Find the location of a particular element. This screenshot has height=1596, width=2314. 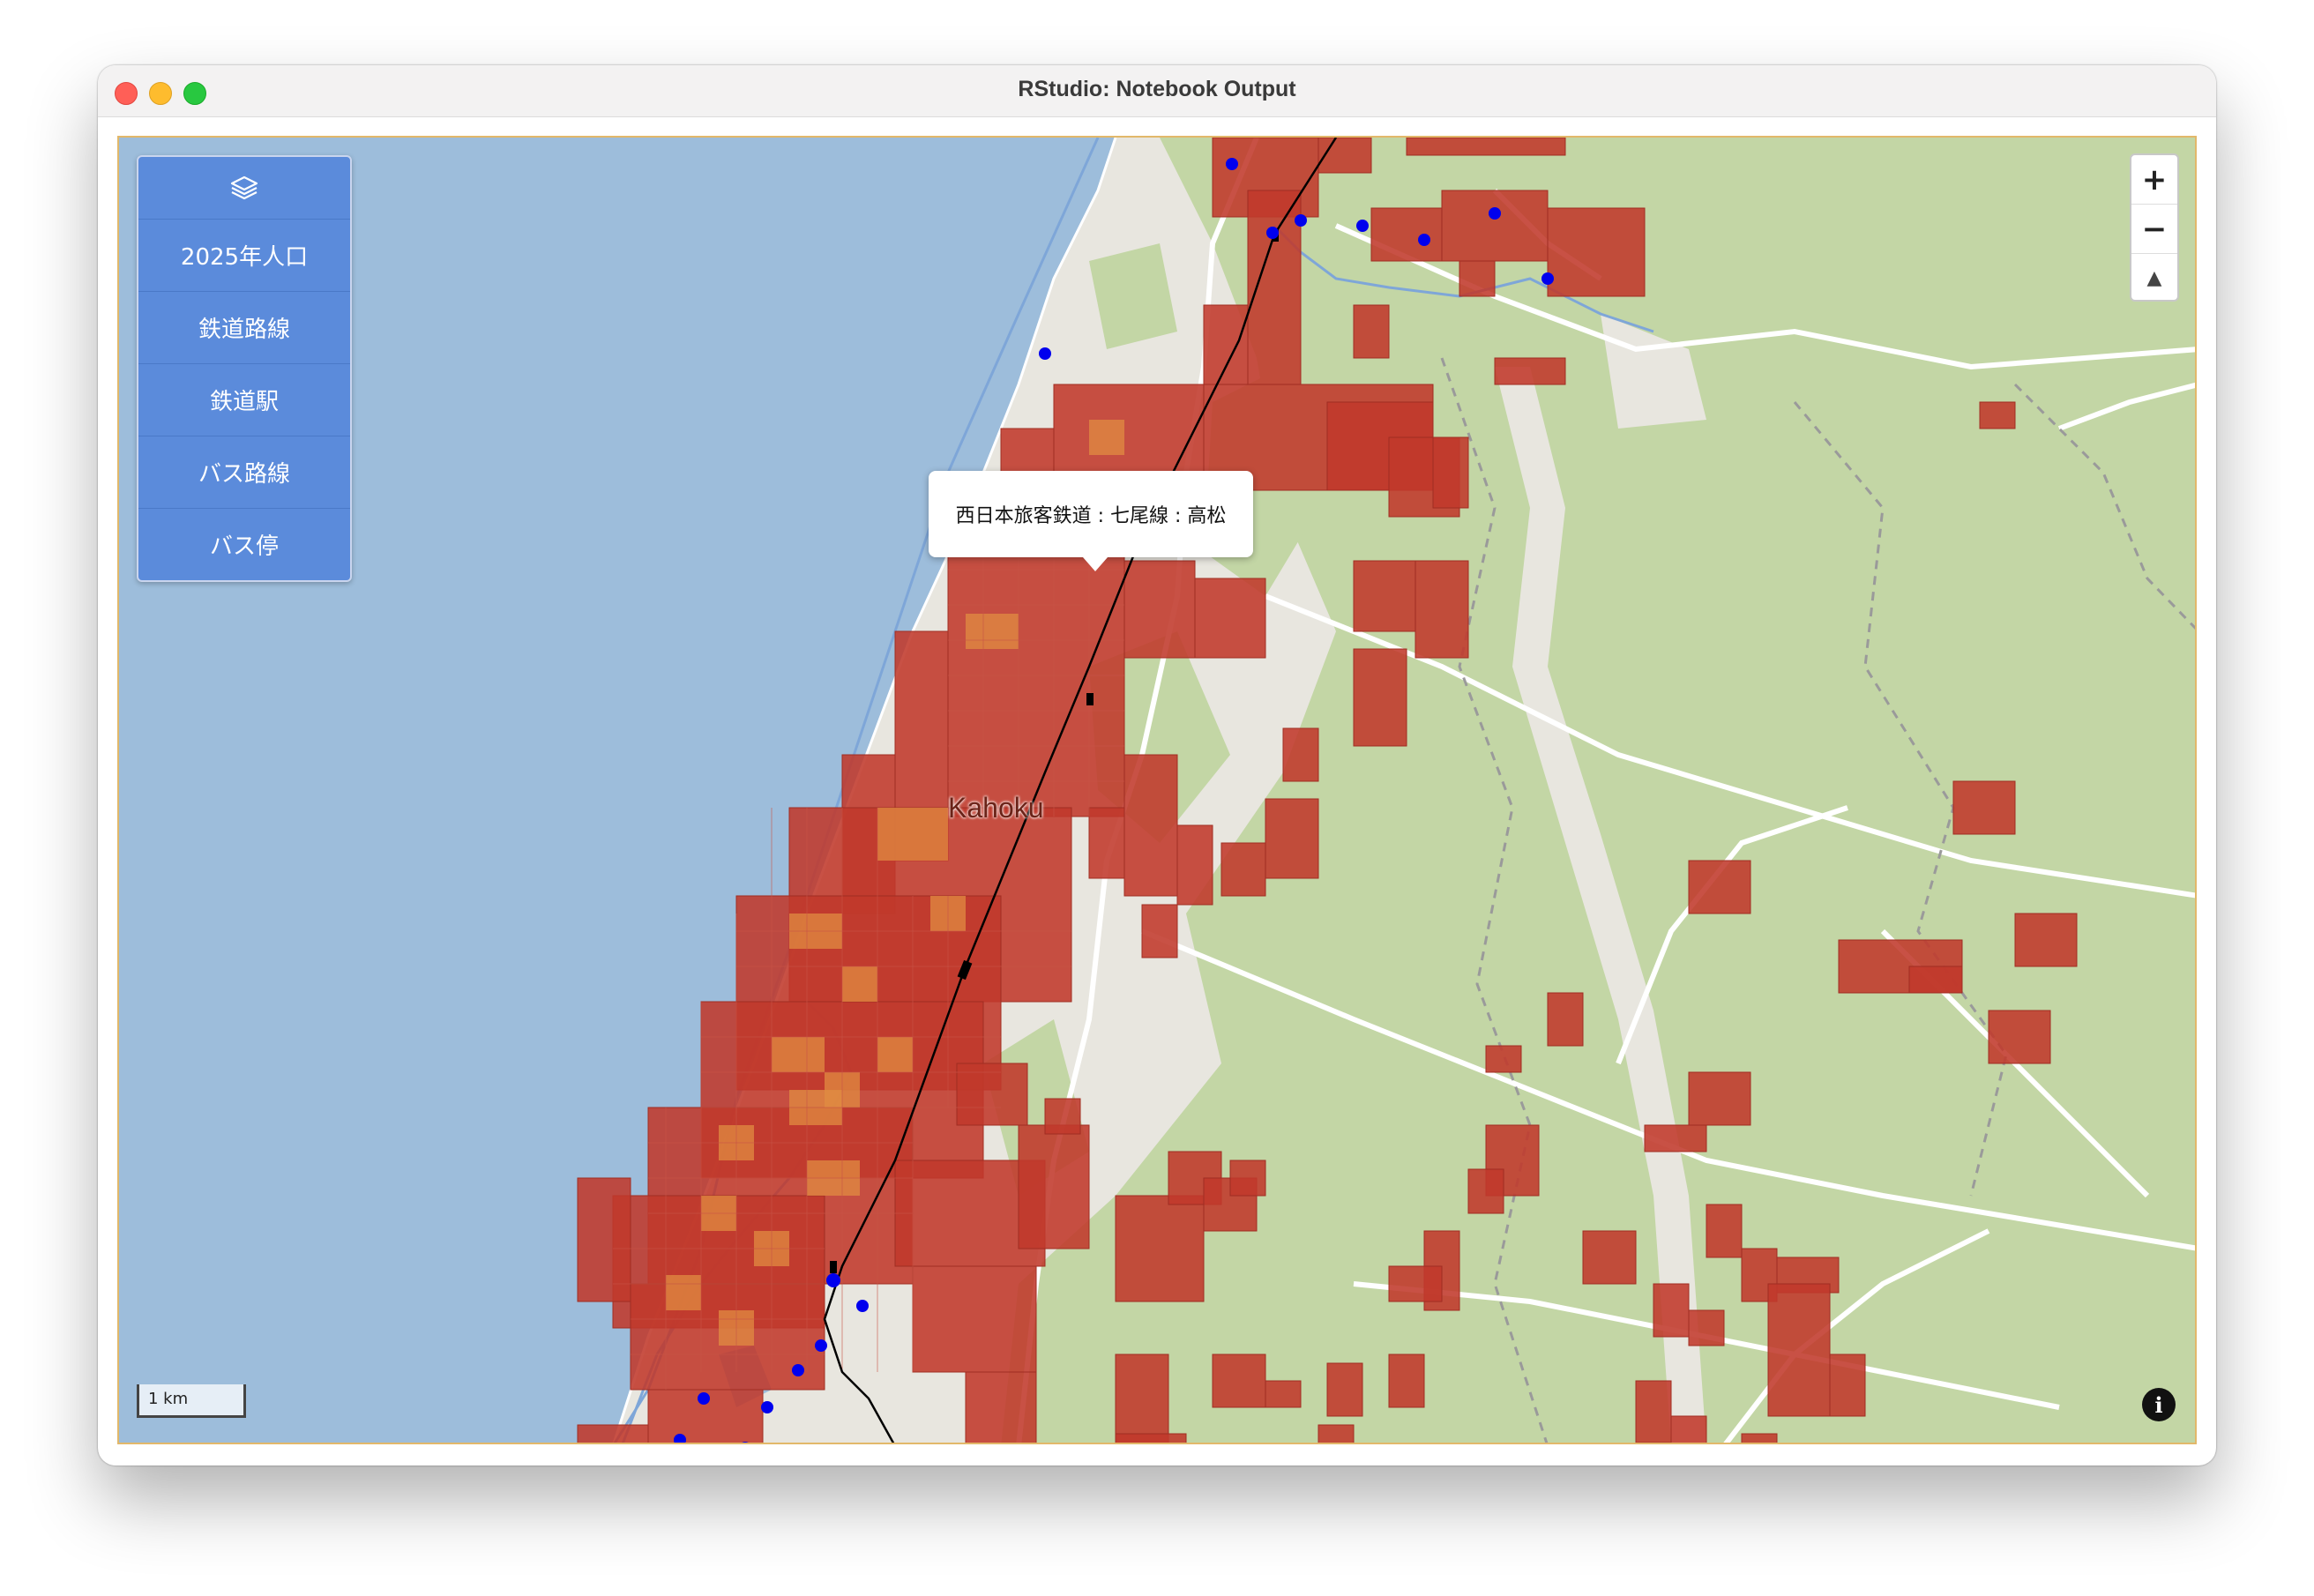

zoom-in-button: + is located at coordinates (2154, 180).